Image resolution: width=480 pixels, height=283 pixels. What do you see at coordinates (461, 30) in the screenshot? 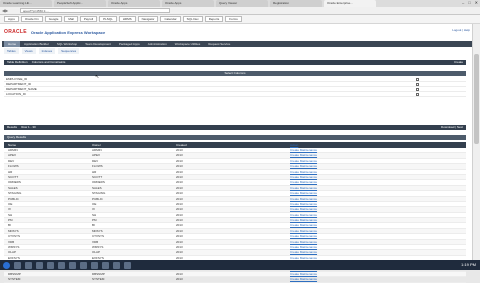
I see `user-links: Logout | Help` at bounding box center [461, 30].